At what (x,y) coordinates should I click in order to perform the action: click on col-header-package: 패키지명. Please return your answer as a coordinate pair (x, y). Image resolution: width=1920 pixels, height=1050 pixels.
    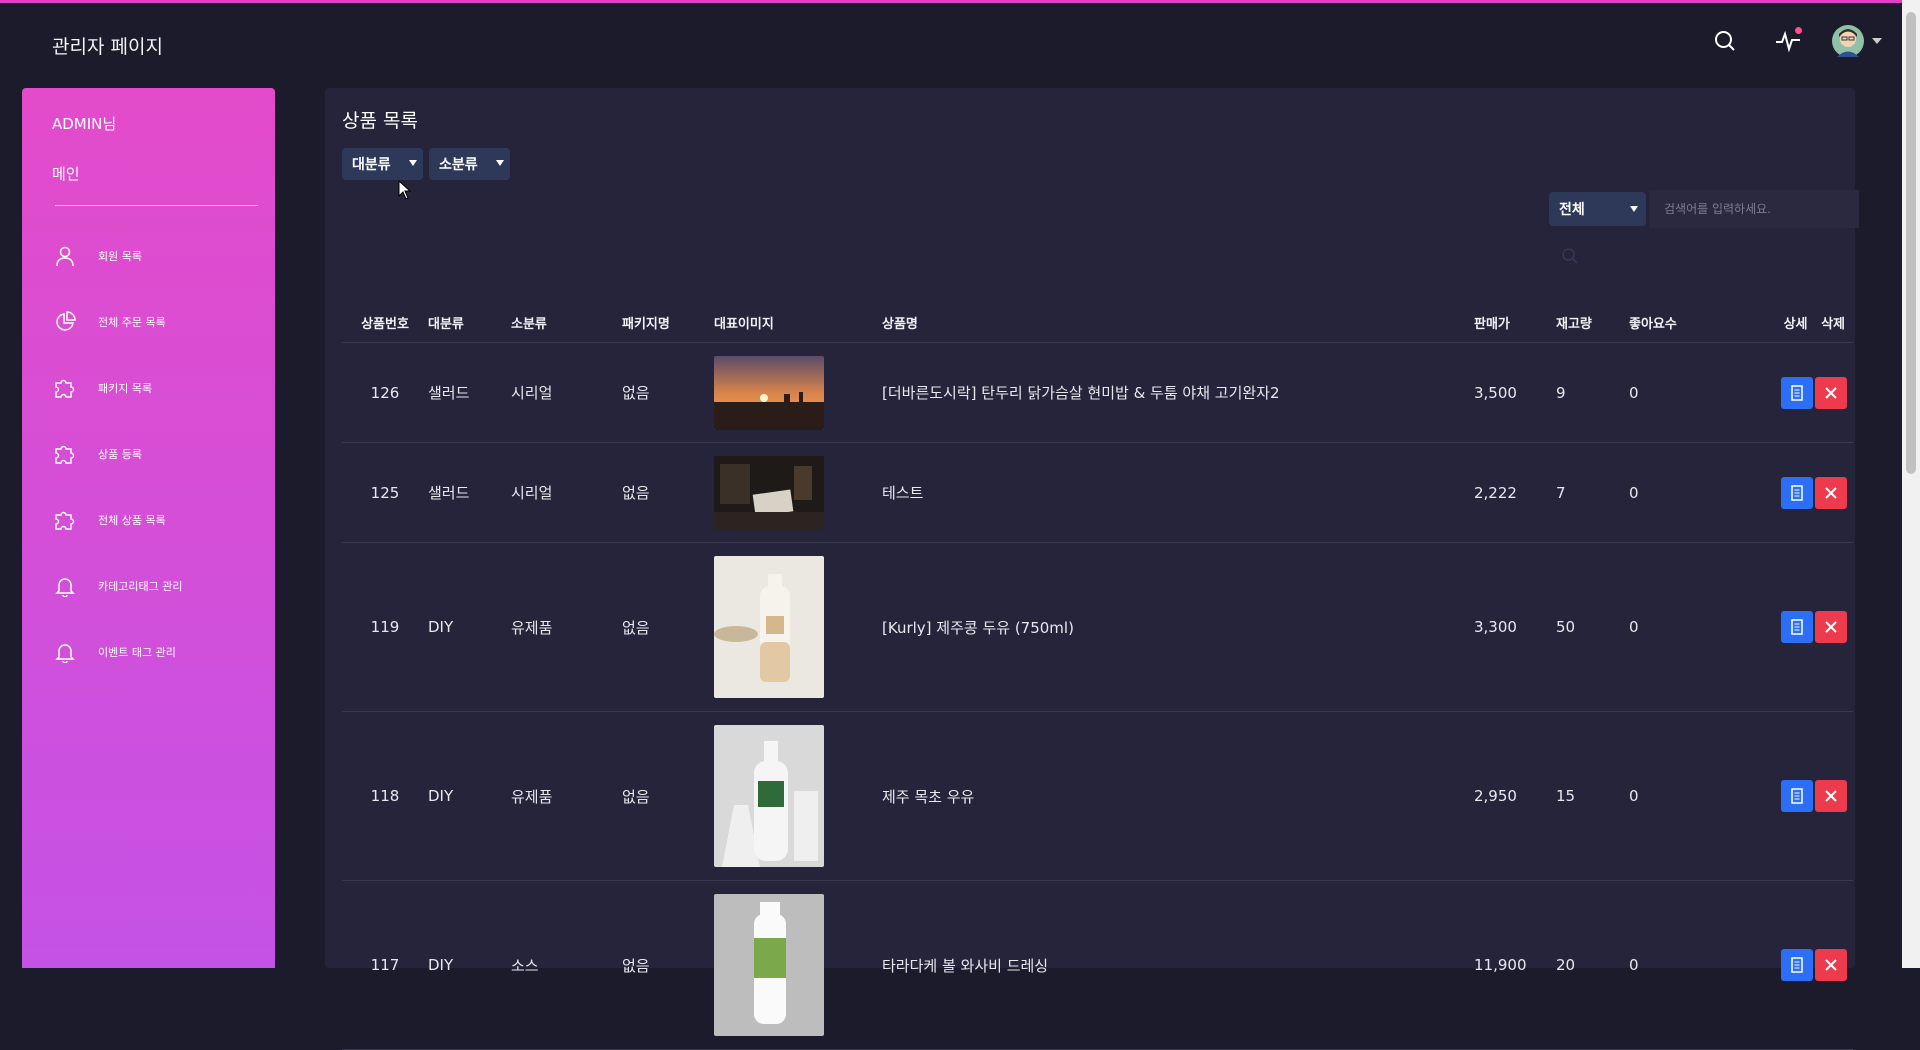
    Looking at the image, I should click on (668, 322).